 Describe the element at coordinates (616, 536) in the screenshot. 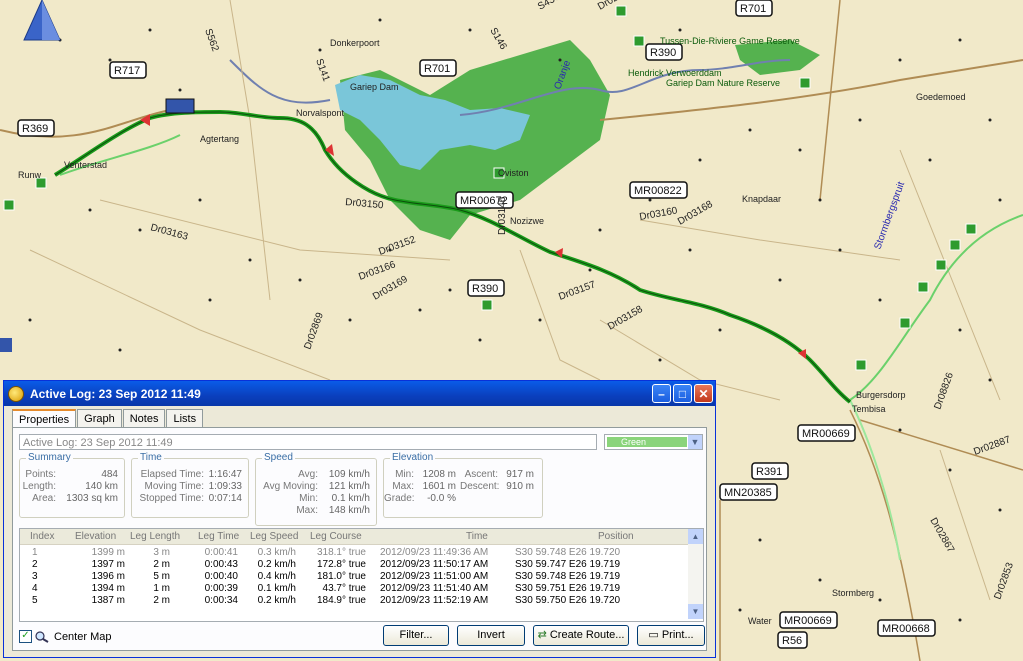

I see `col-position: Position` at that location.